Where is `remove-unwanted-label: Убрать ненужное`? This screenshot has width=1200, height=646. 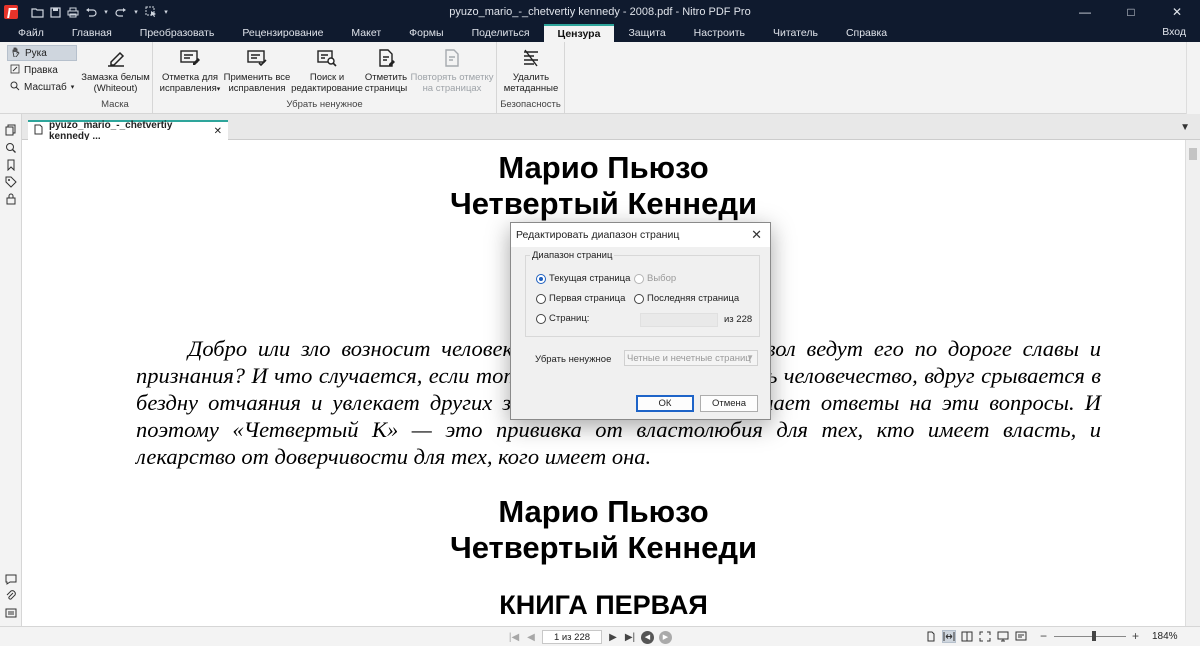
remove-unwanted-label: Убрать ненужное is located at coordinates (573, 359).